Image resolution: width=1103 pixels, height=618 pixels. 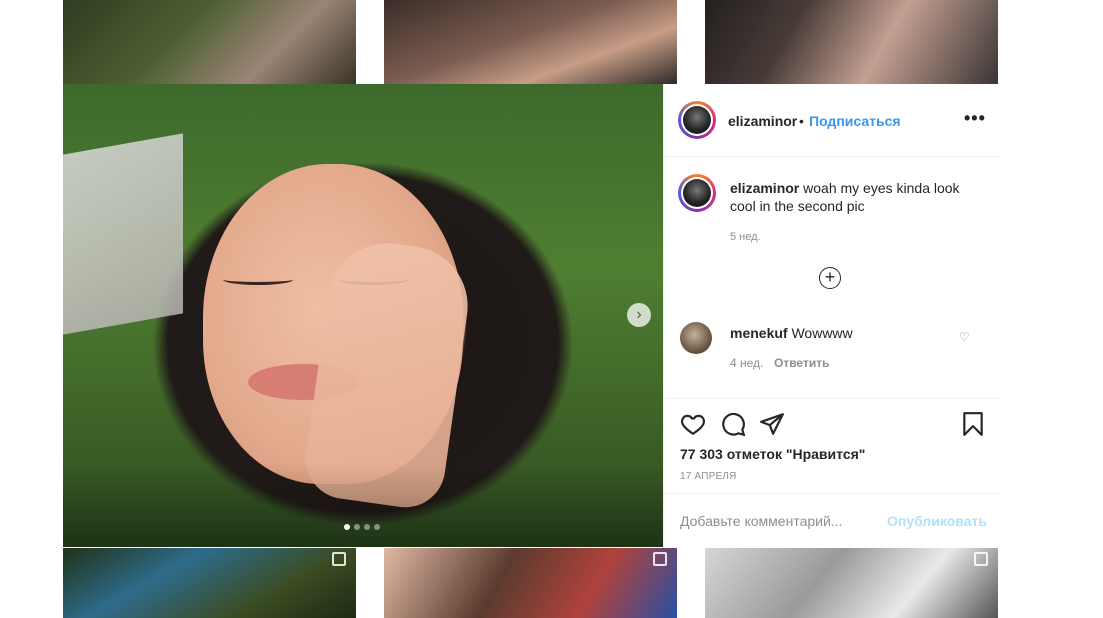 I want to click on add-comment-bar: Опубликовать, so click(x=831, y=520).